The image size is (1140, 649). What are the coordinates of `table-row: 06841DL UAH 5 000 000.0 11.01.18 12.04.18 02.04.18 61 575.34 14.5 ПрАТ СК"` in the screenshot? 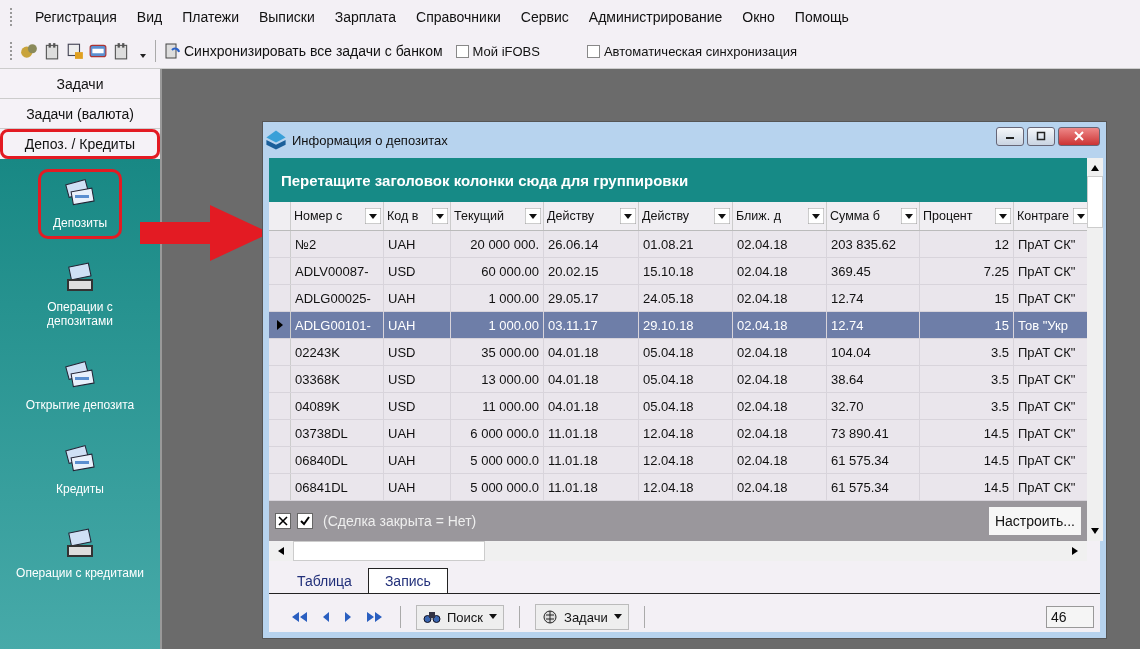 It's located at (678, 487).